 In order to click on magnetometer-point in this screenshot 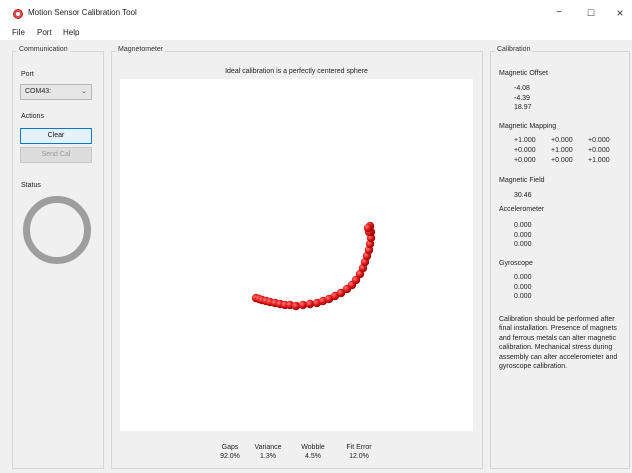, I will do `click(368, 228)`.